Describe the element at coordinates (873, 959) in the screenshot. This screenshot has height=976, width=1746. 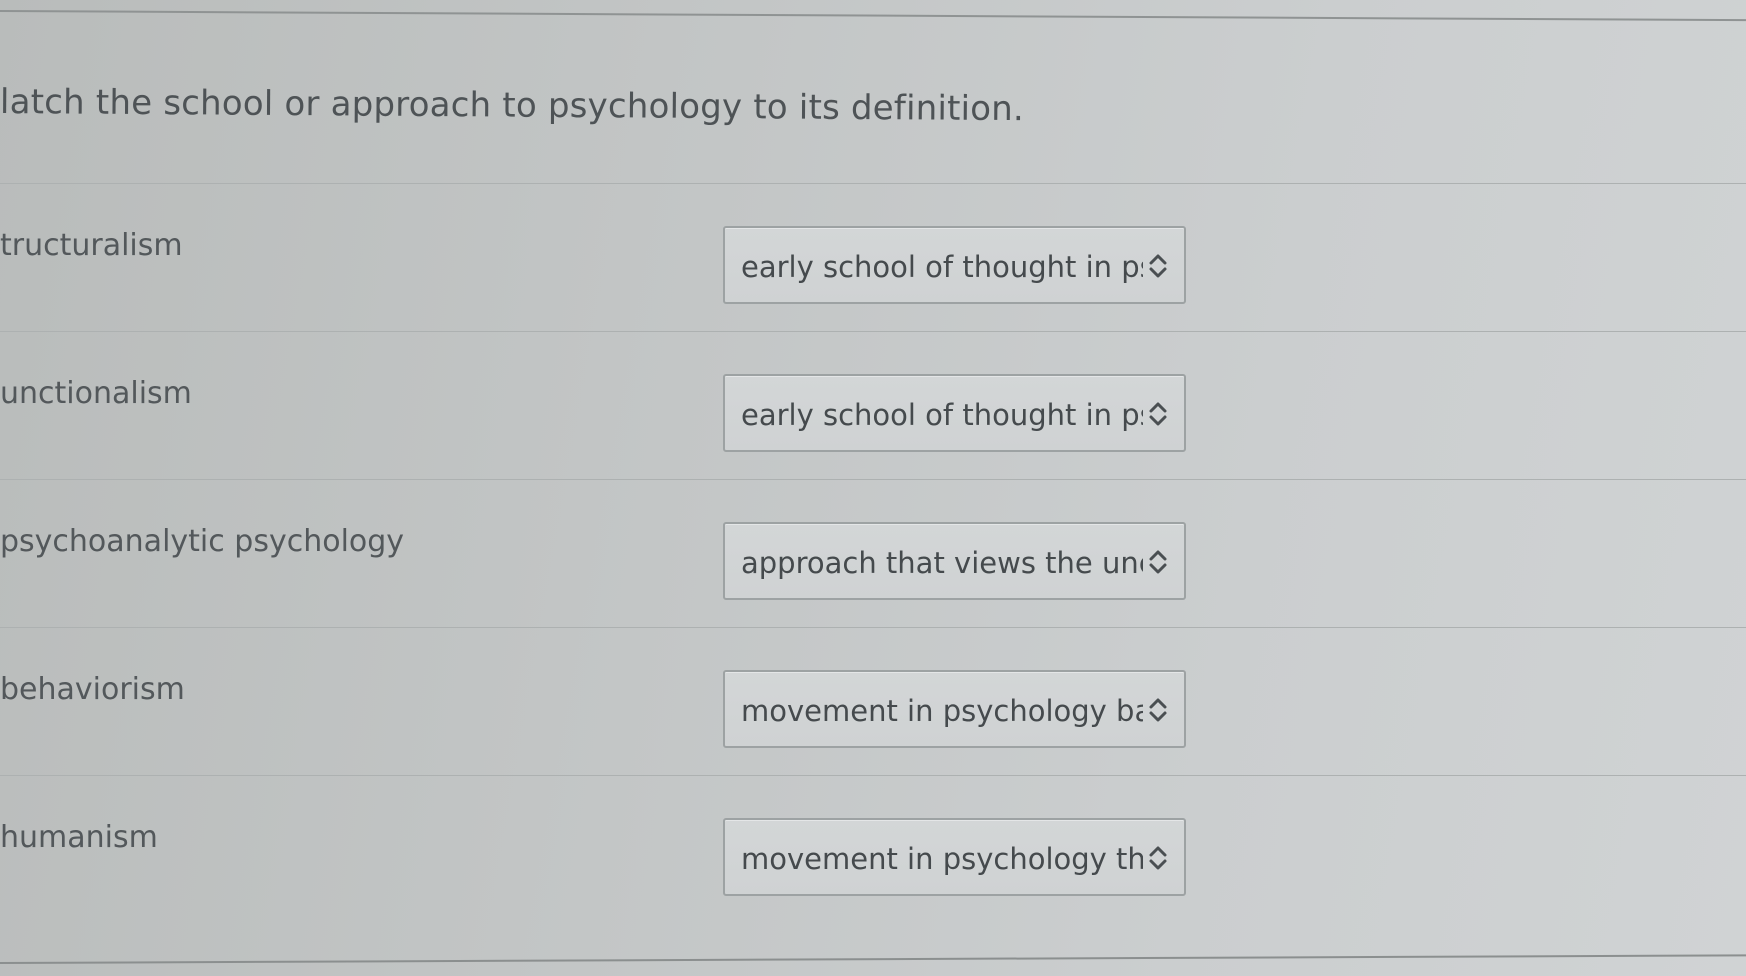
I see `bottom-divider` at that location.